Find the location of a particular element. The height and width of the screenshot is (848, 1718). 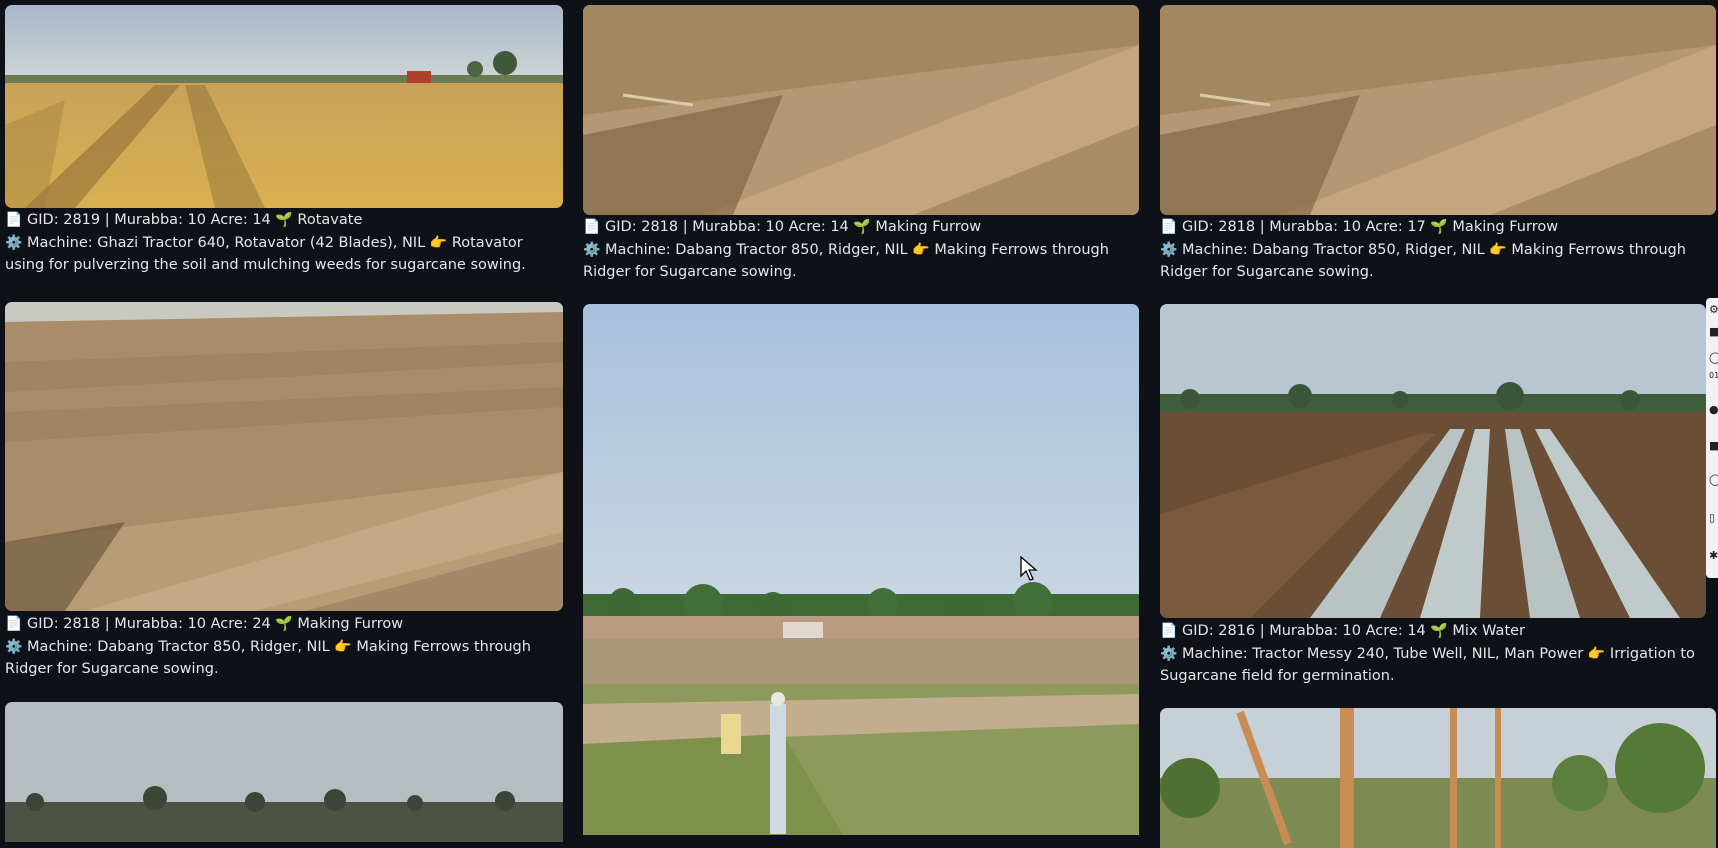

activity-label: Rotavate is located at coordinates (330, 220).